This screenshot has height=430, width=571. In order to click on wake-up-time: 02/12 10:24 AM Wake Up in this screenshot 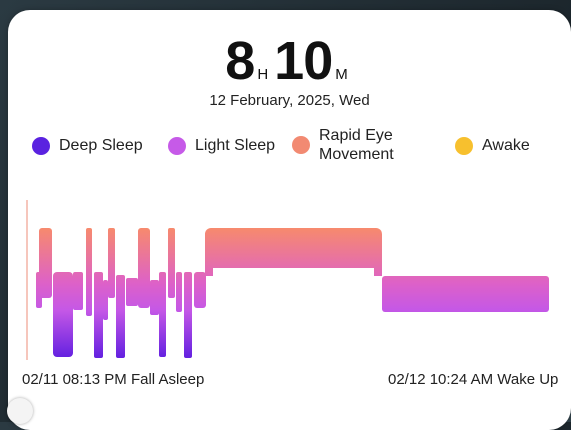, I will do `click(473, 379)`.